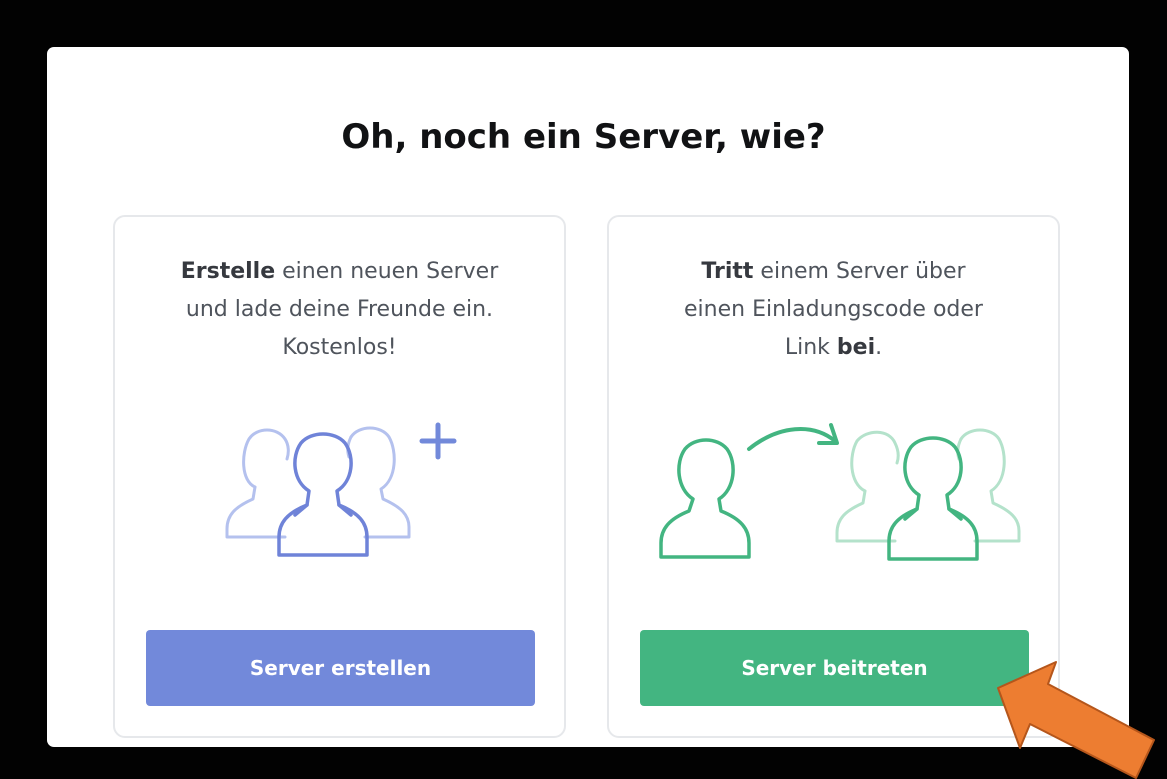 This screenshot has height=779, width=1167. I want to click on create-server-people-plus-icon, so click(341, 489).